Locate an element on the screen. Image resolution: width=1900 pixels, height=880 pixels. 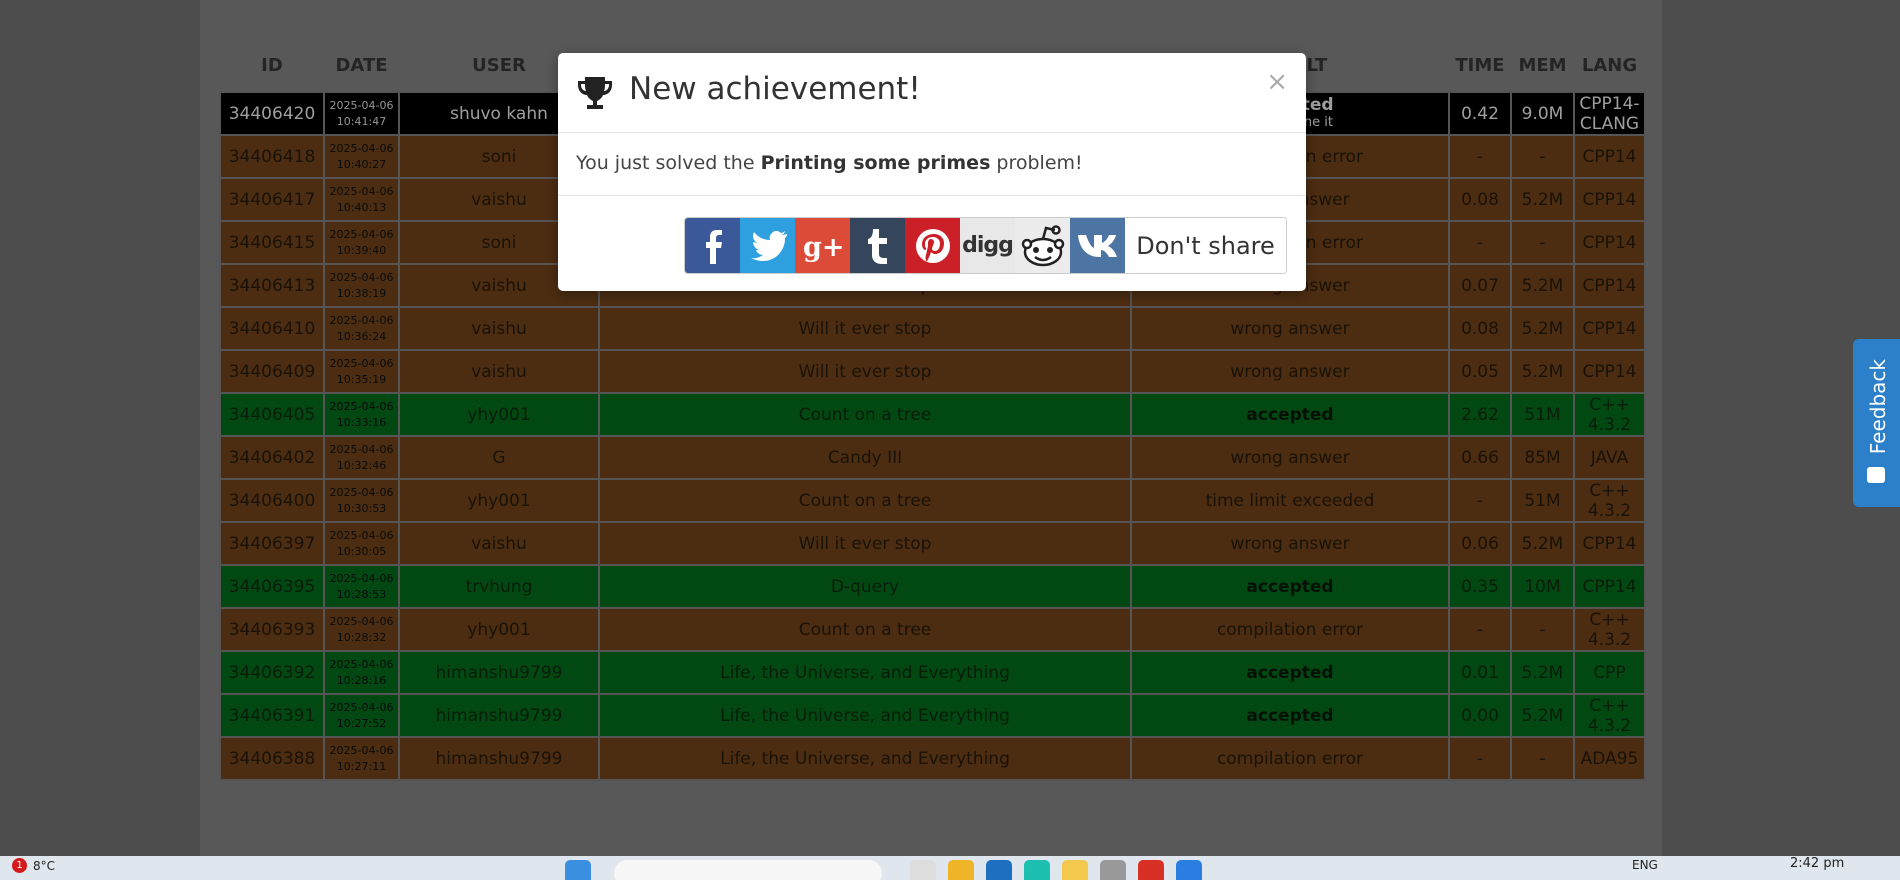
weather-widget: 1 8°C is located at coordinates (33, 865).